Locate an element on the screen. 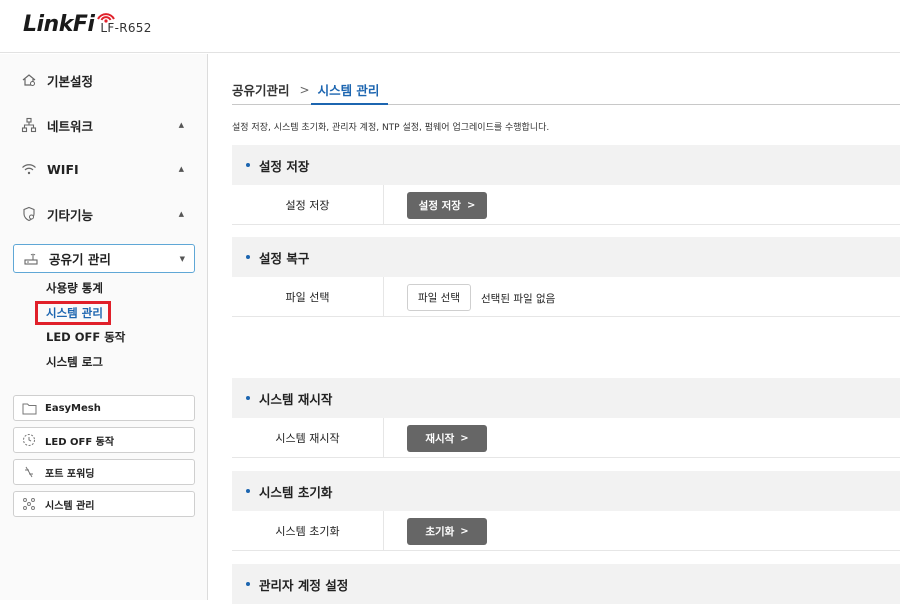 The image size is (900, 604). reboot-button: 재시작 > is located at coordinates (447, 438).